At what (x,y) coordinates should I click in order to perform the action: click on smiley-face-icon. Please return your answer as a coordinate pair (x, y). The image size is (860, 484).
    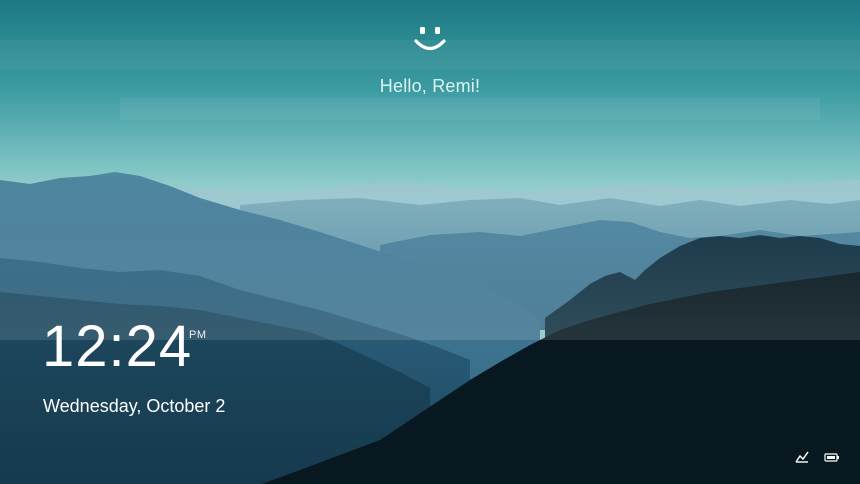
    Looking at the image, I should click on (430, 39).